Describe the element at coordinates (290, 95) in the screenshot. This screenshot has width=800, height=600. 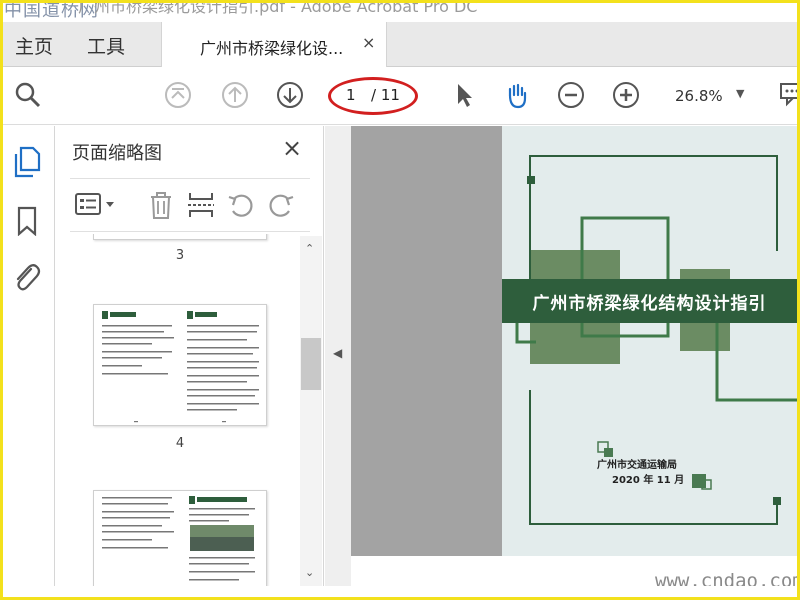
I see `next-page-icon` at that location.